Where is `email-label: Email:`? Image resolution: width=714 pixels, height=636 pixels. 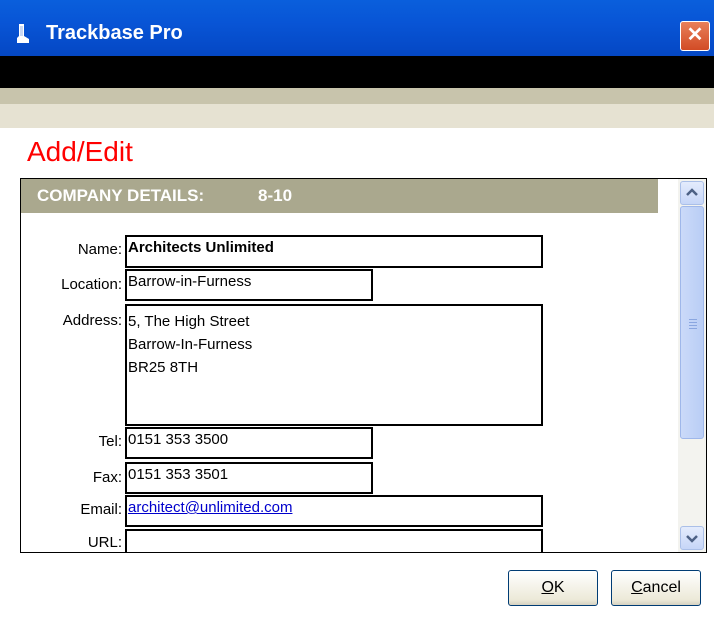
email-label: Email: is located at coordinates (101, 509).